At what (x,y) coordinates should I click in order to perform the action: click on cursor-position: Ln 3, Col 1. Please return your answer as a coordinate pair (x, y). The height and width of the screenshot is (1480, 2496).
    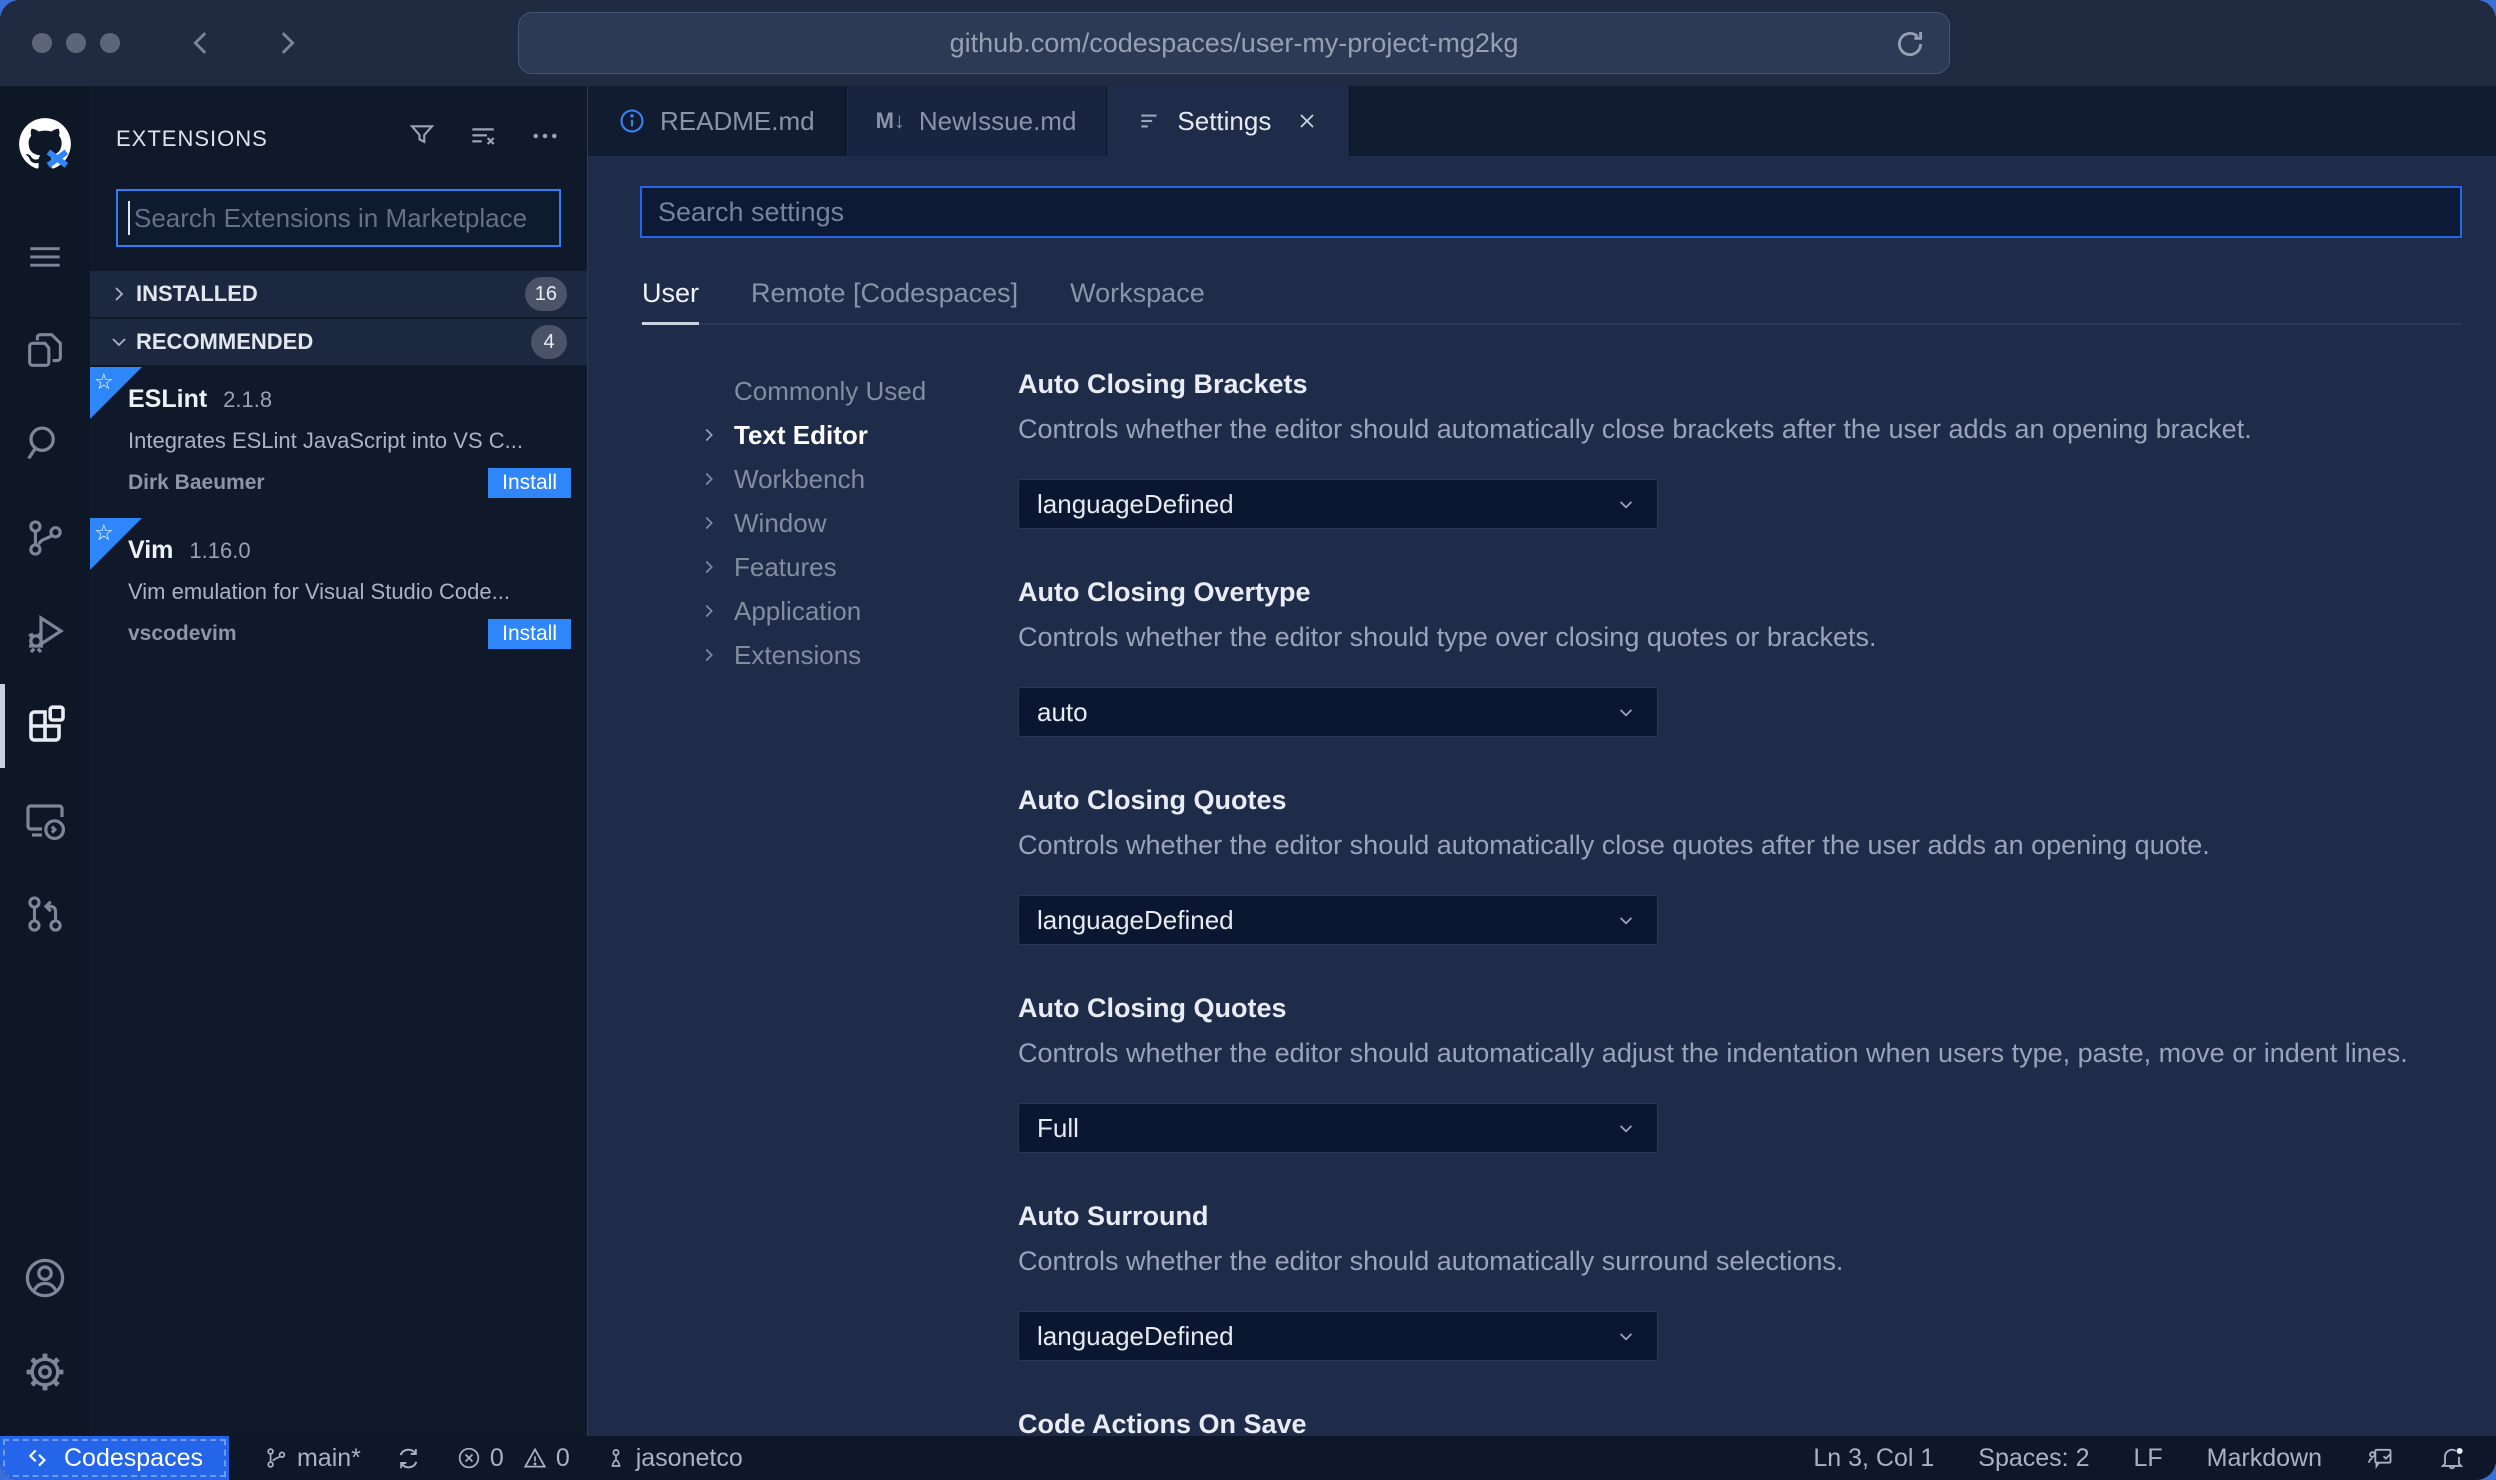
    Looking at the image, I should click on (1873, 1458).